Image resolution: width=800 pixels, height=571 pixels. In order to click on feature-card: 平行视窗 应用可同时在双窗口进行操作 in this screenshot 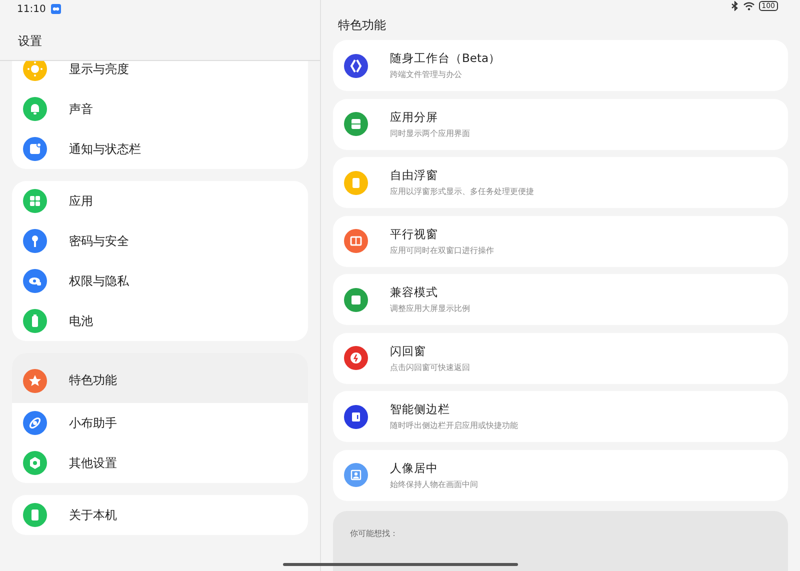, I will do `click(560, 241)`.